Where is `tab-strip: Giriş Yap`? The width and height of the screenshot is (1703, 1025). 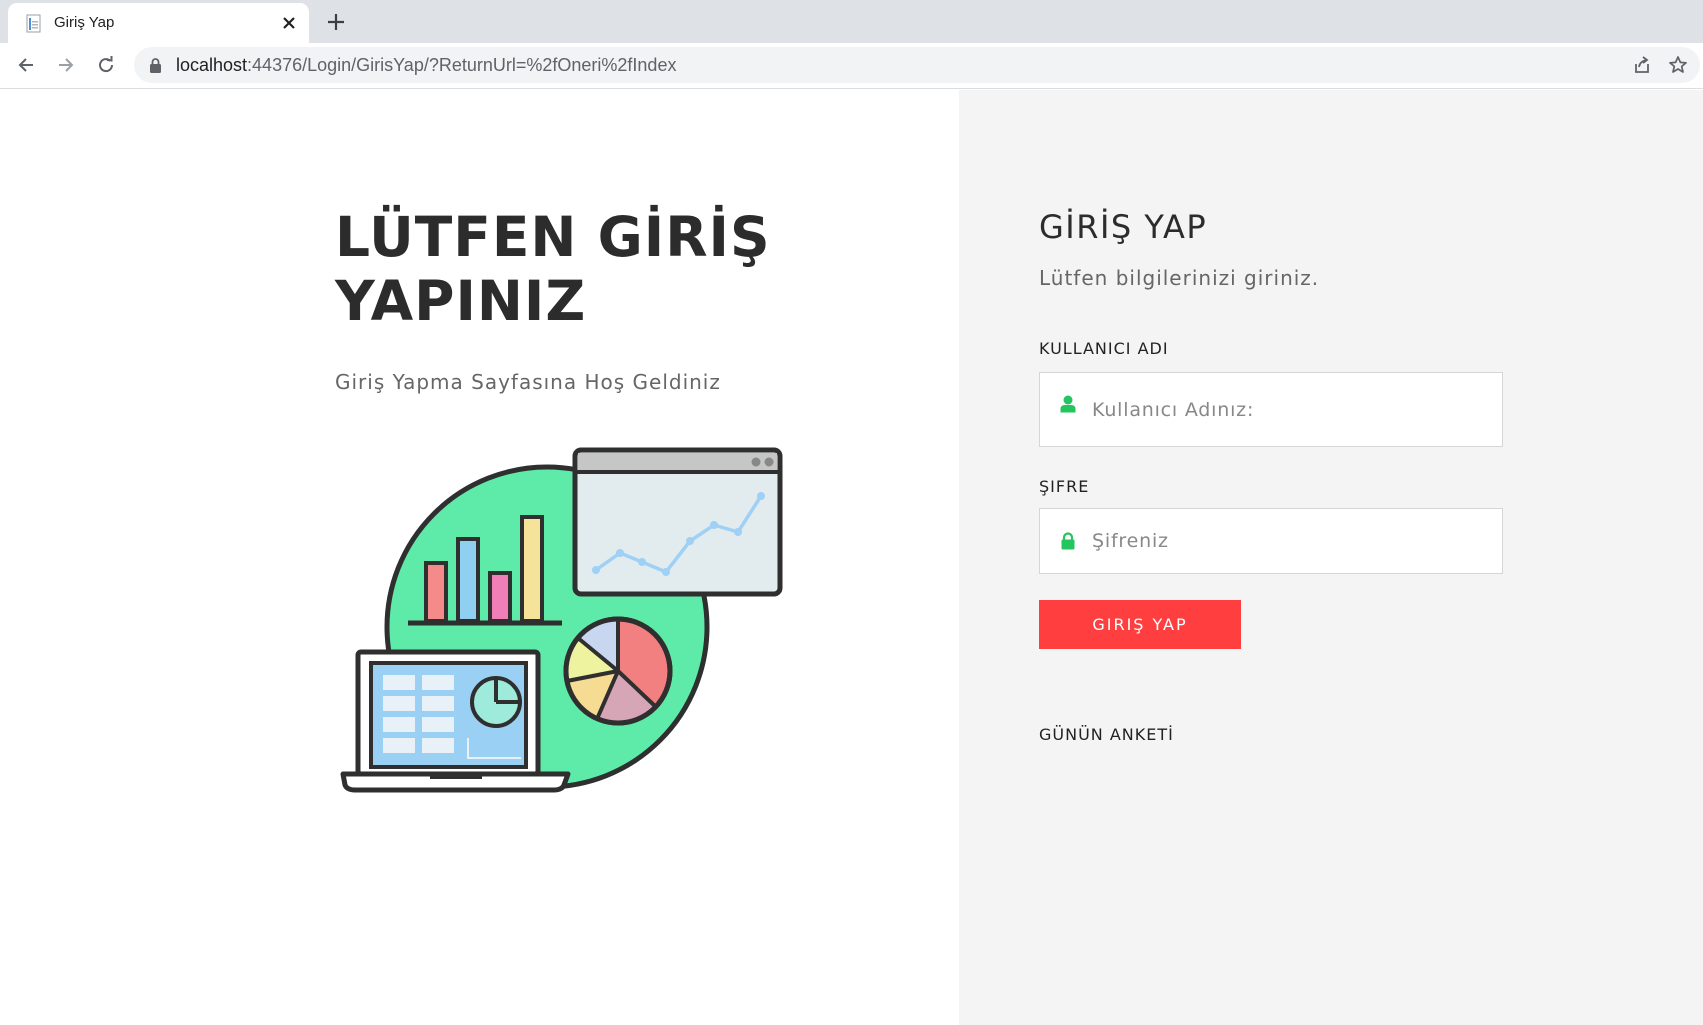
tab-strip: Giriş Yap is located at coordinates (851, 21).